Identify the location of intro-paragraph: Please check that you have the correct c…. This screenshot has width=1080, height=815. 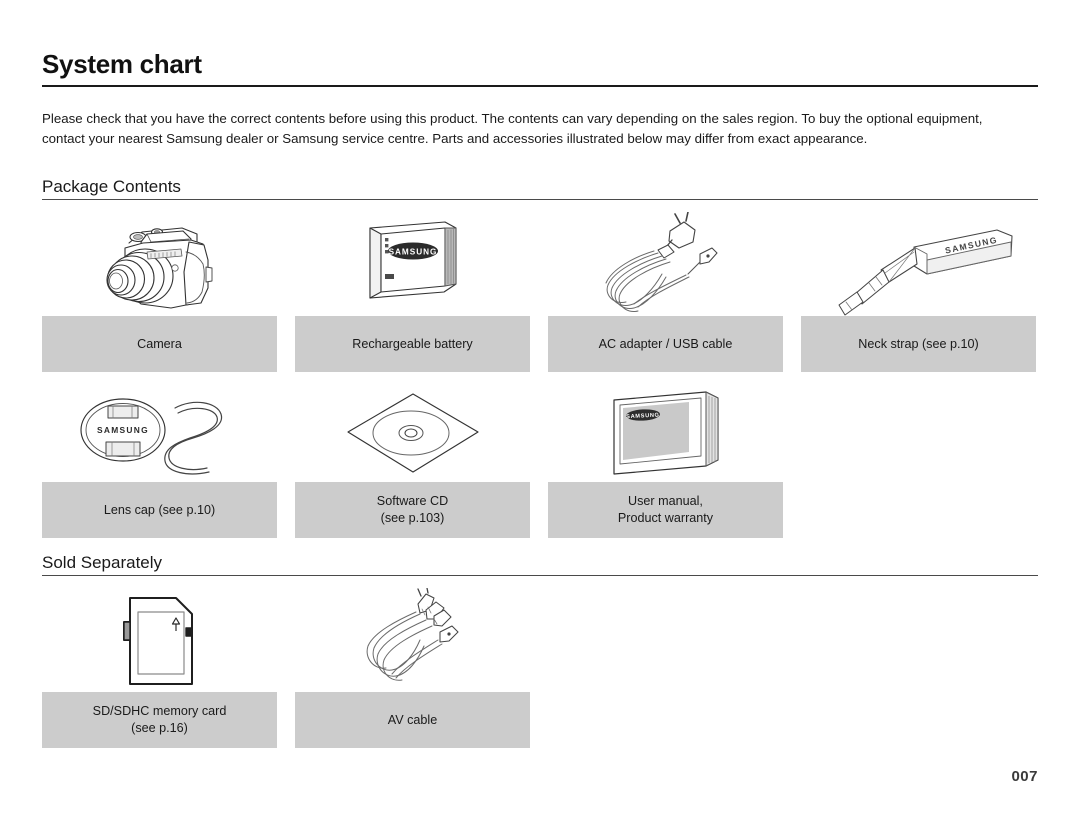
(512, 128).